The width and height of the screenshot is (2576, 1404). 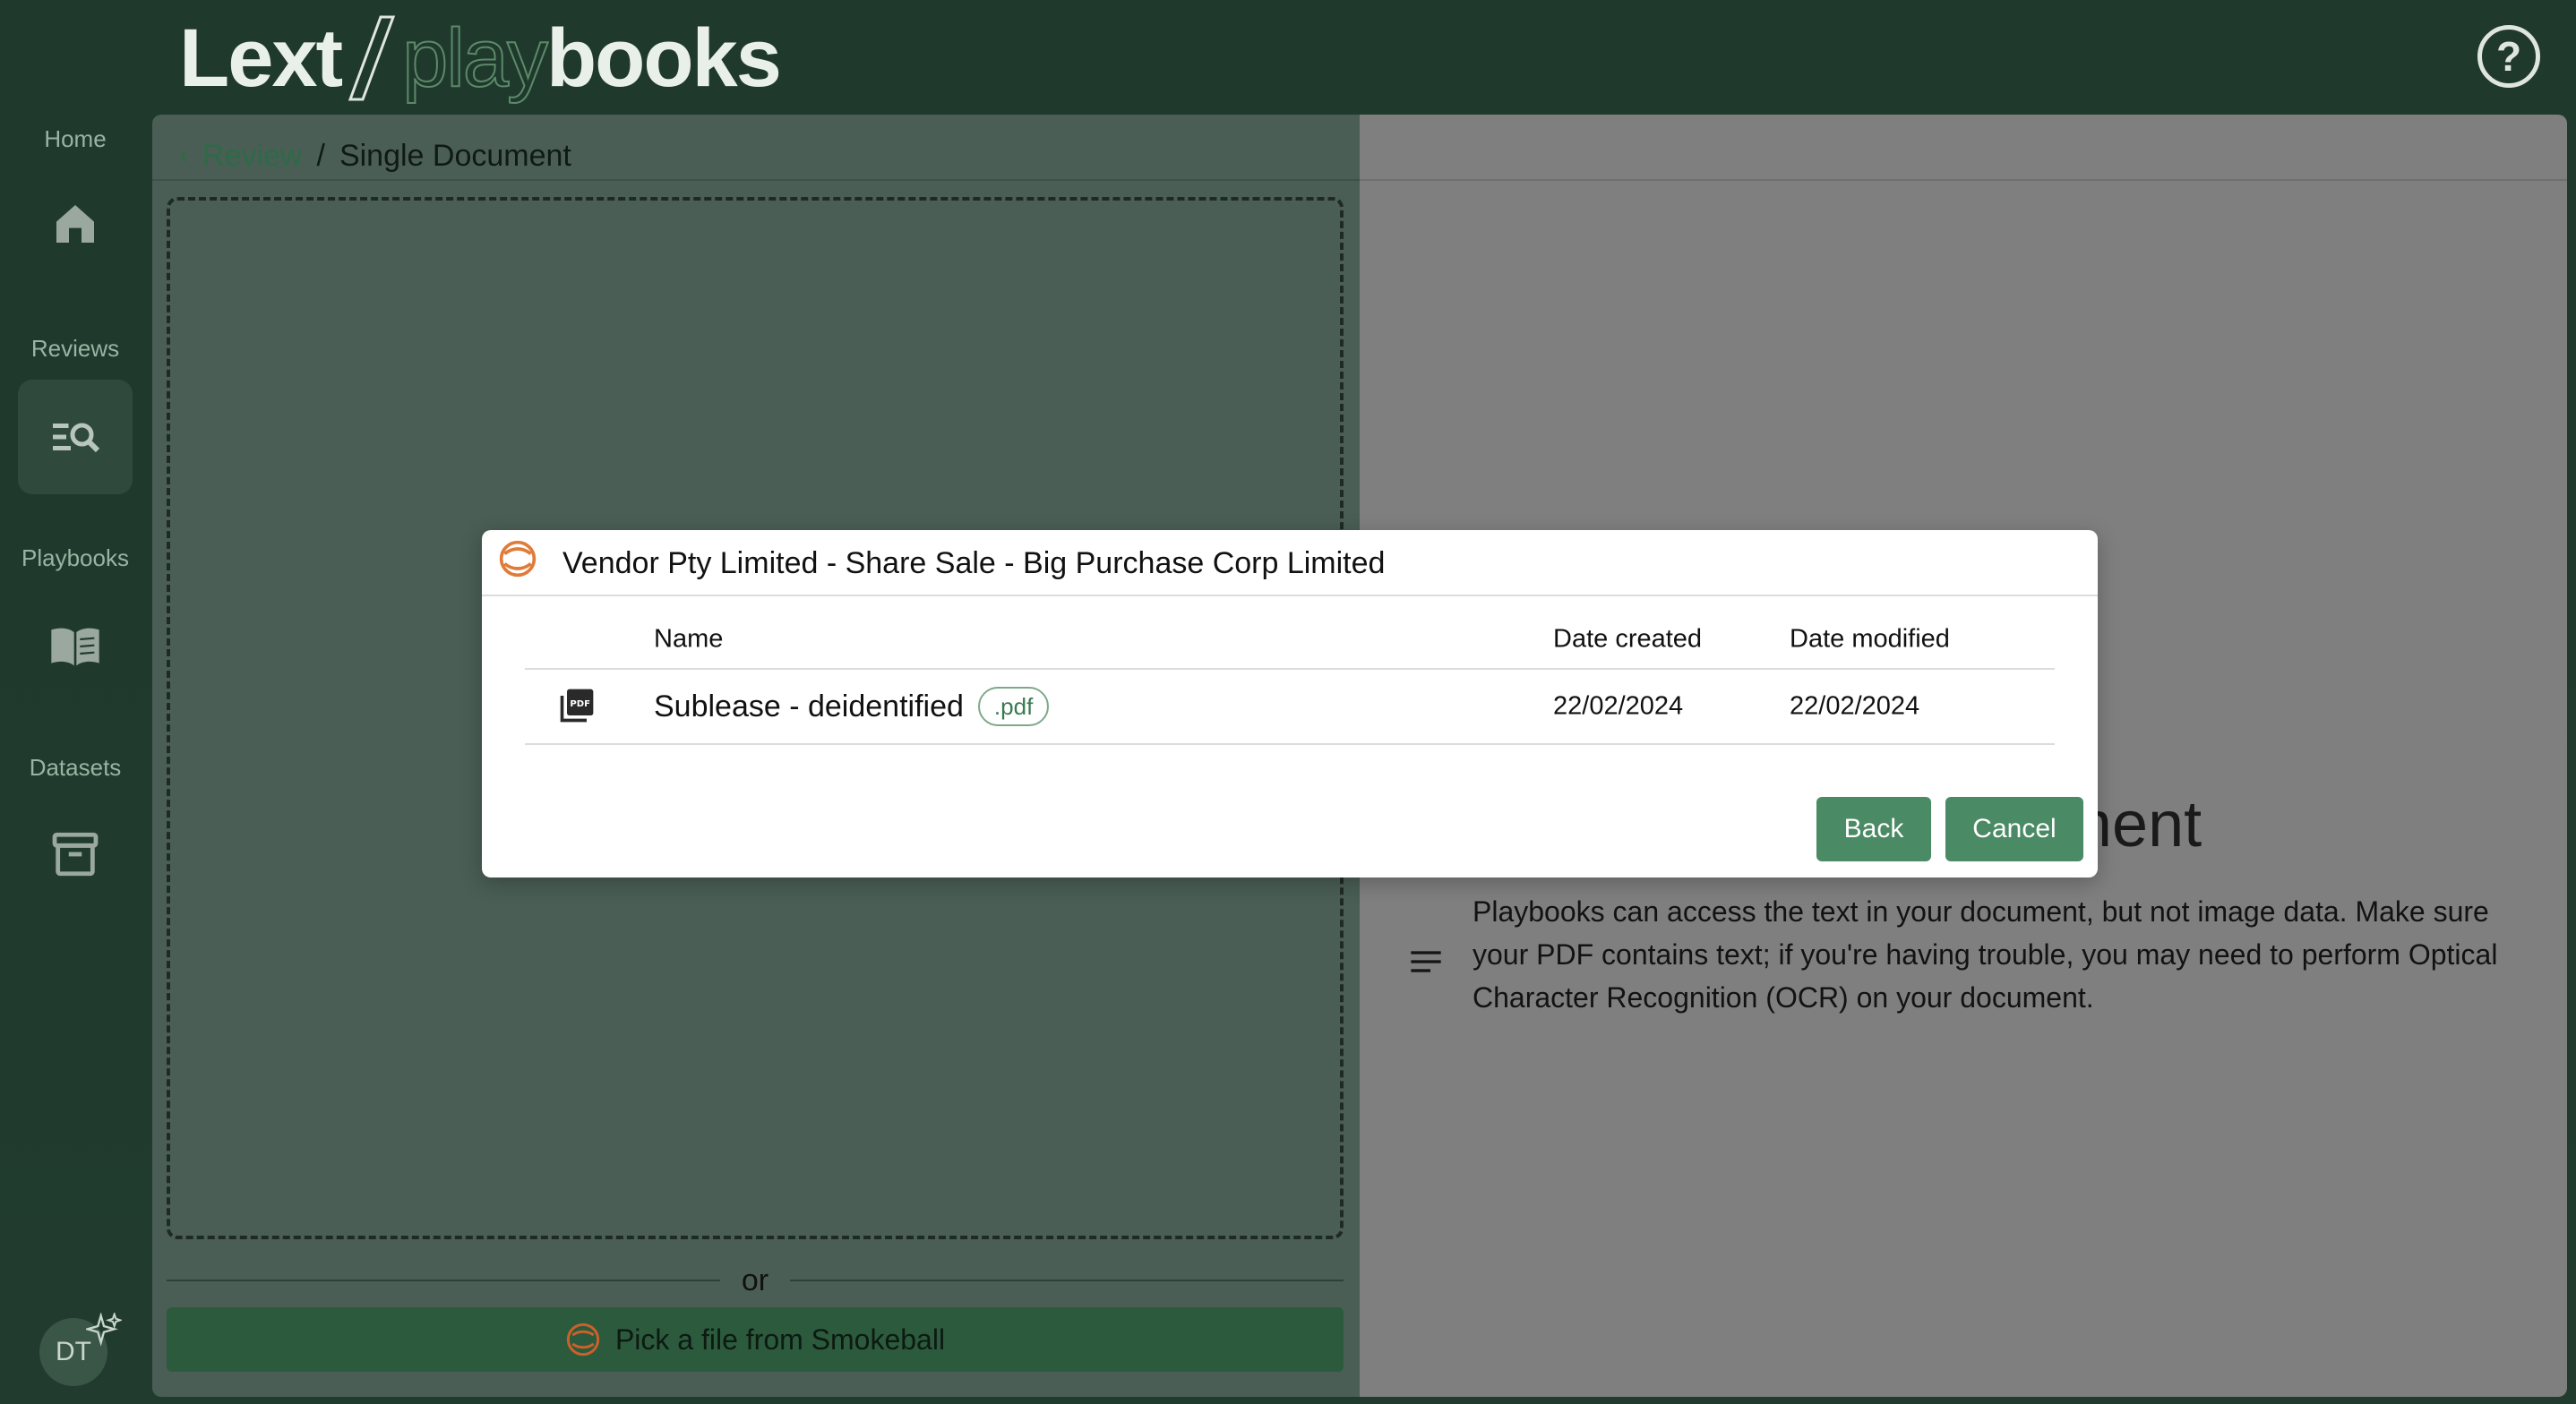 I want to click on archive-icon, so click(x=75, y=854).